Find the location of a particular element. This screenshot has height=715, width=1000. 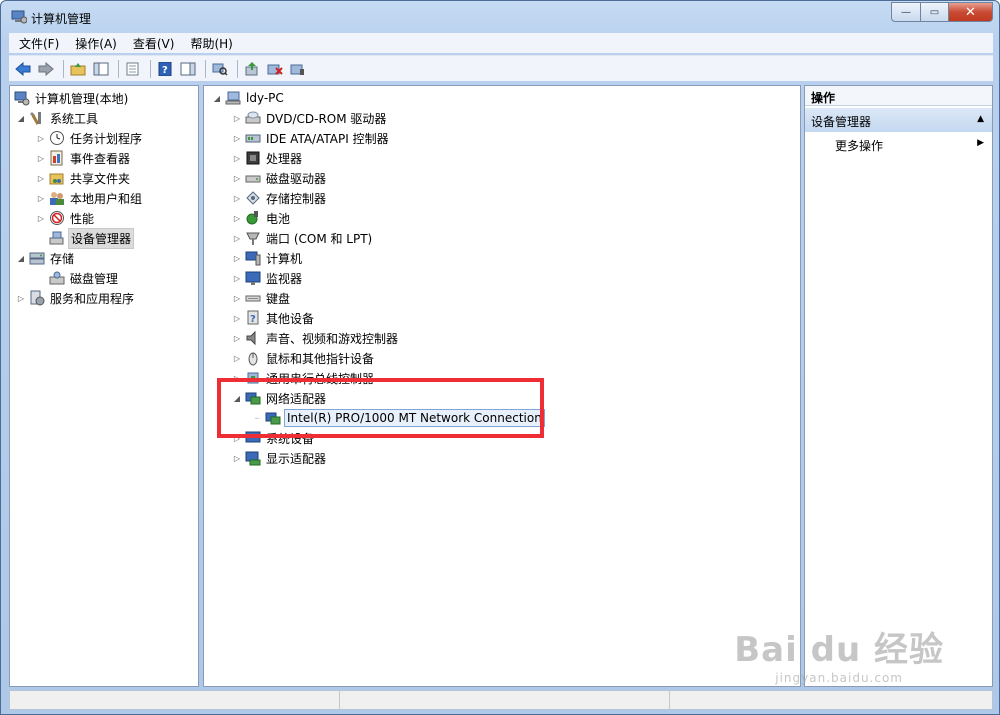

tree-label-shared-folders: 共享文件夹 is located at coordinates (100, 178).